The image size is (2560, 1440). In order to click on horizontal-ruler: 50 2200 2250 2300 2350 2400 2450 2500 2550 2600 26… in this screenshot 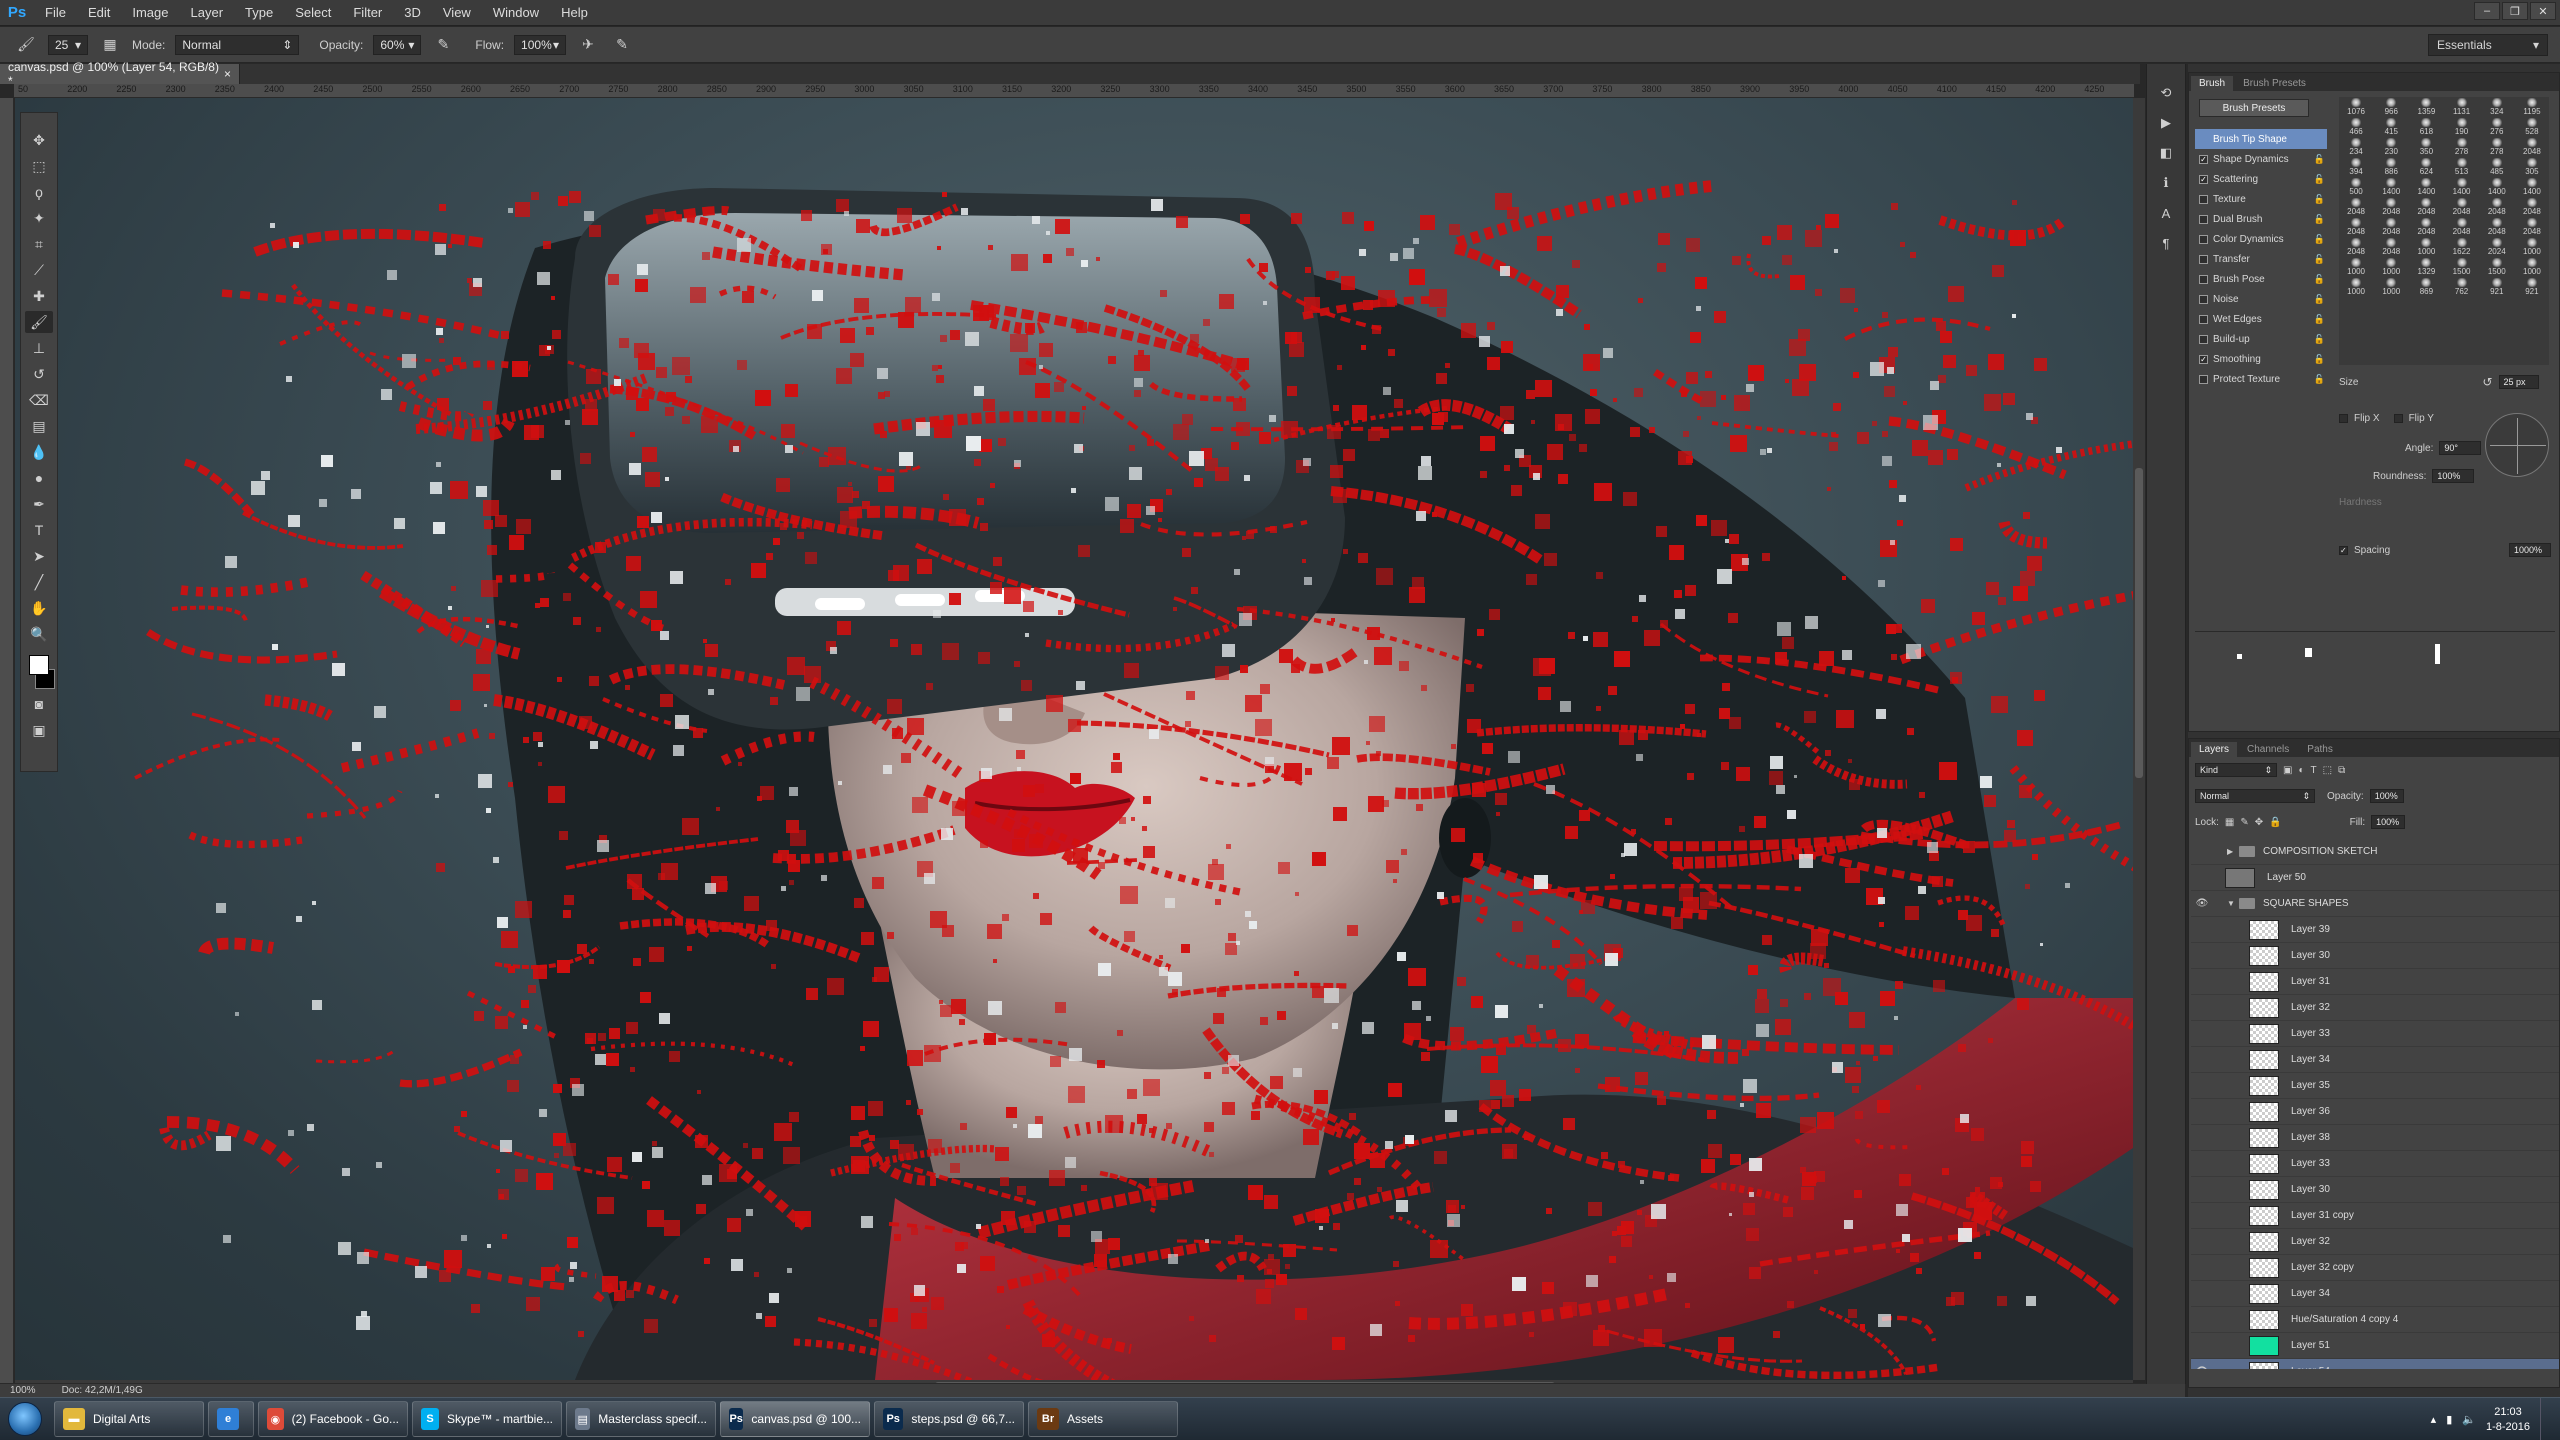, I will do `click(1074, 91)`.